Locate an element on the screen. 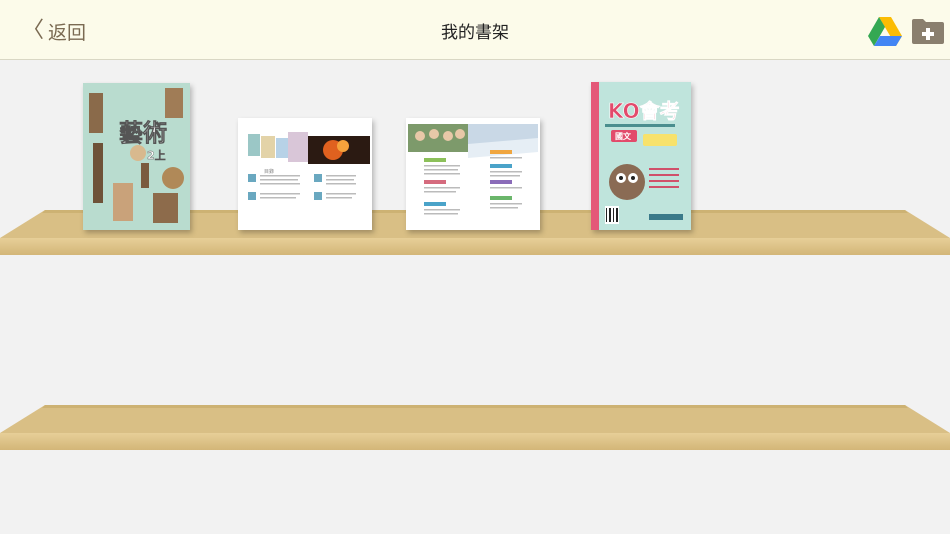 Image resolution: width=950 pixels, height=534 pixels. book-toc-2-cover is located at coordinates (473, 174).